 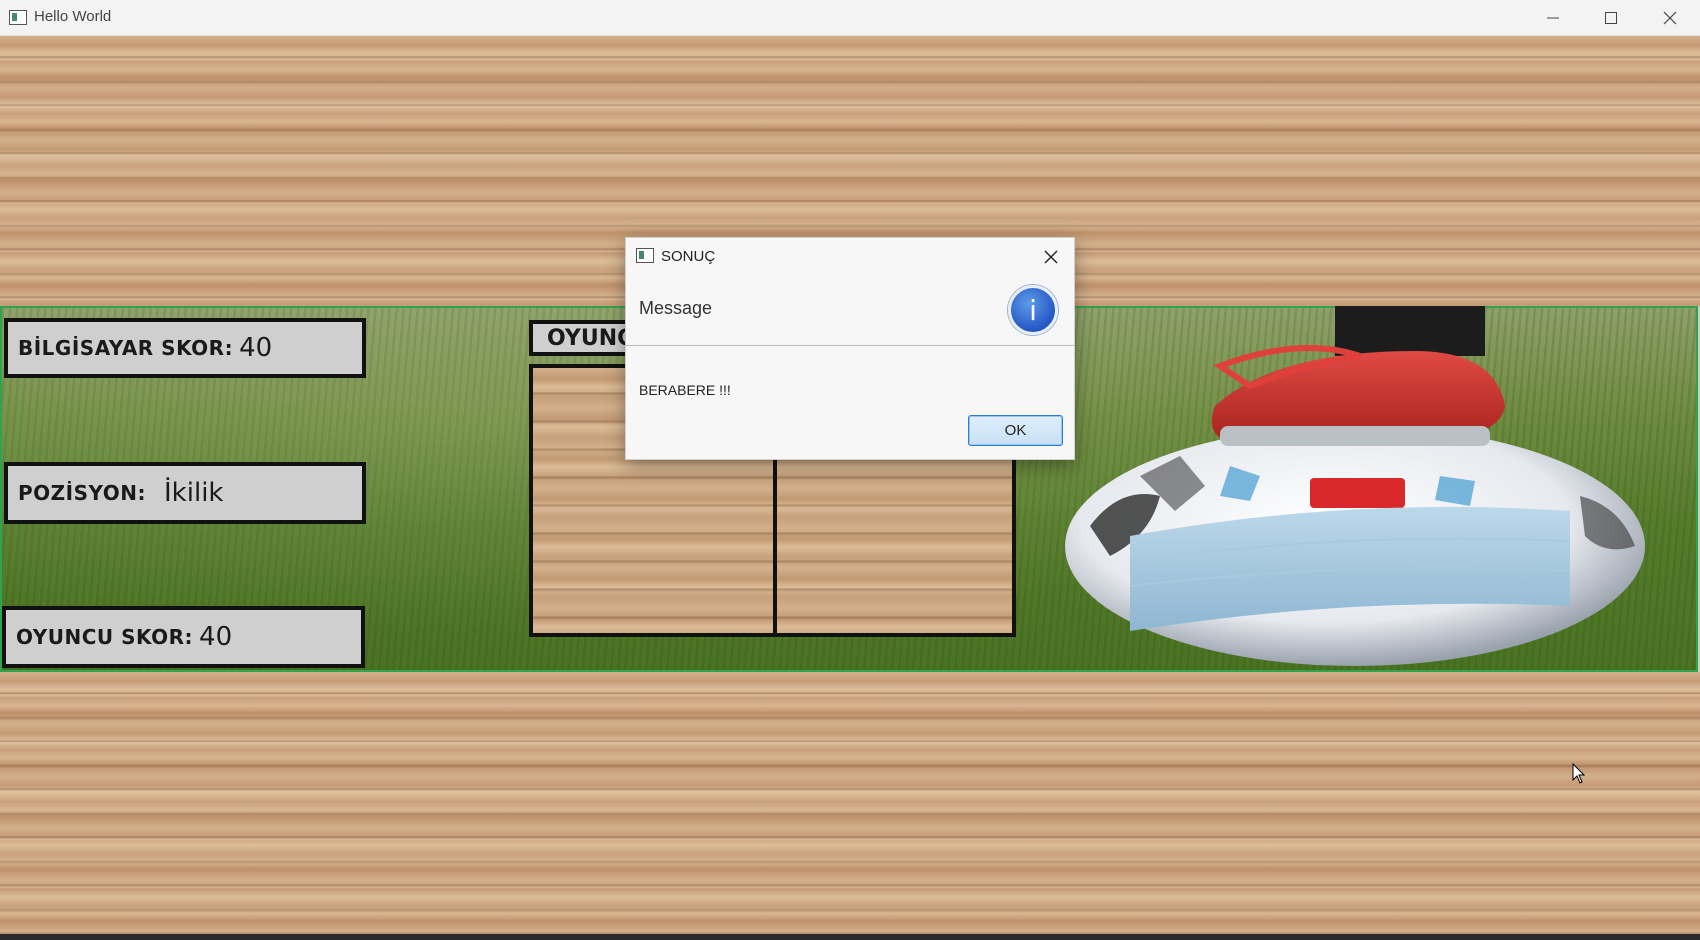 I want to click on maximize-icon, so click(x=1611, y=18).